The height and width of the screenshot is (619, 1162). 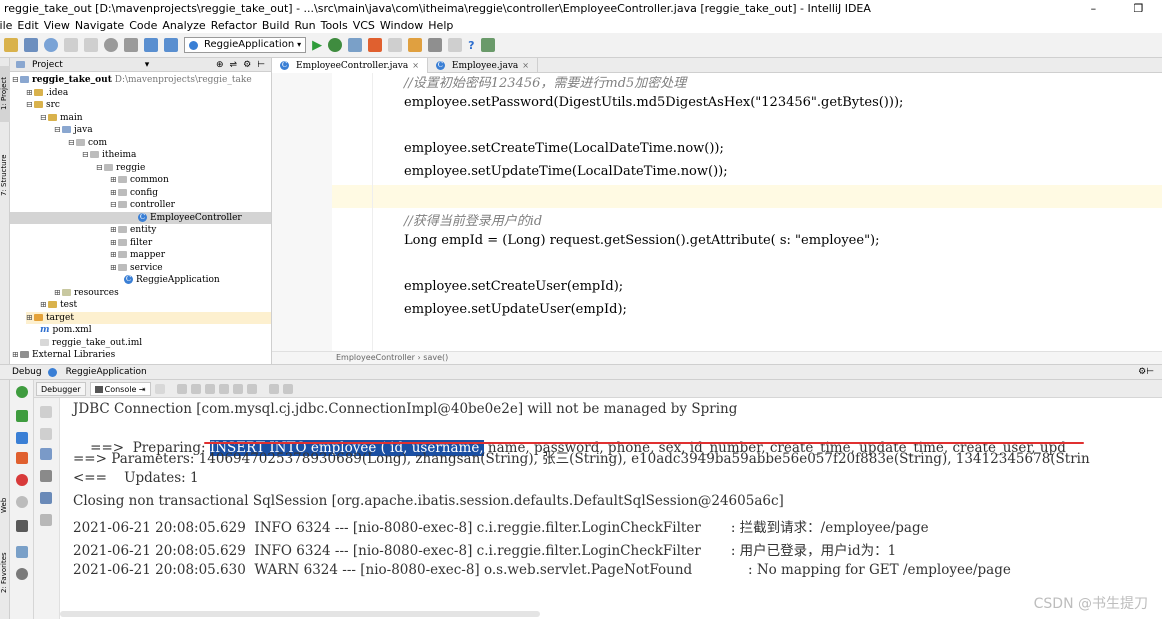 I want to click on tree-item-main: ⊟ main, so click(x=61, y=118).